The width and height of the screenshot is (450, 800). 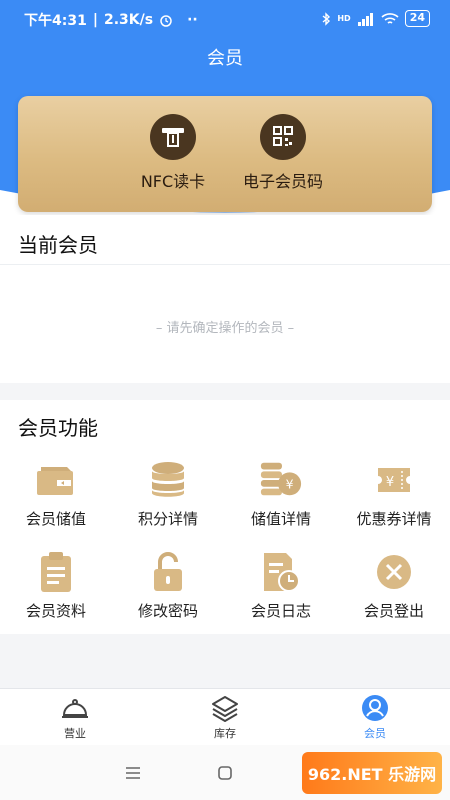 What do you see at coordinates (281, 479) in the screenshot?
I see `yen-coins-icon: ¥` at bounding box center [281, 479].